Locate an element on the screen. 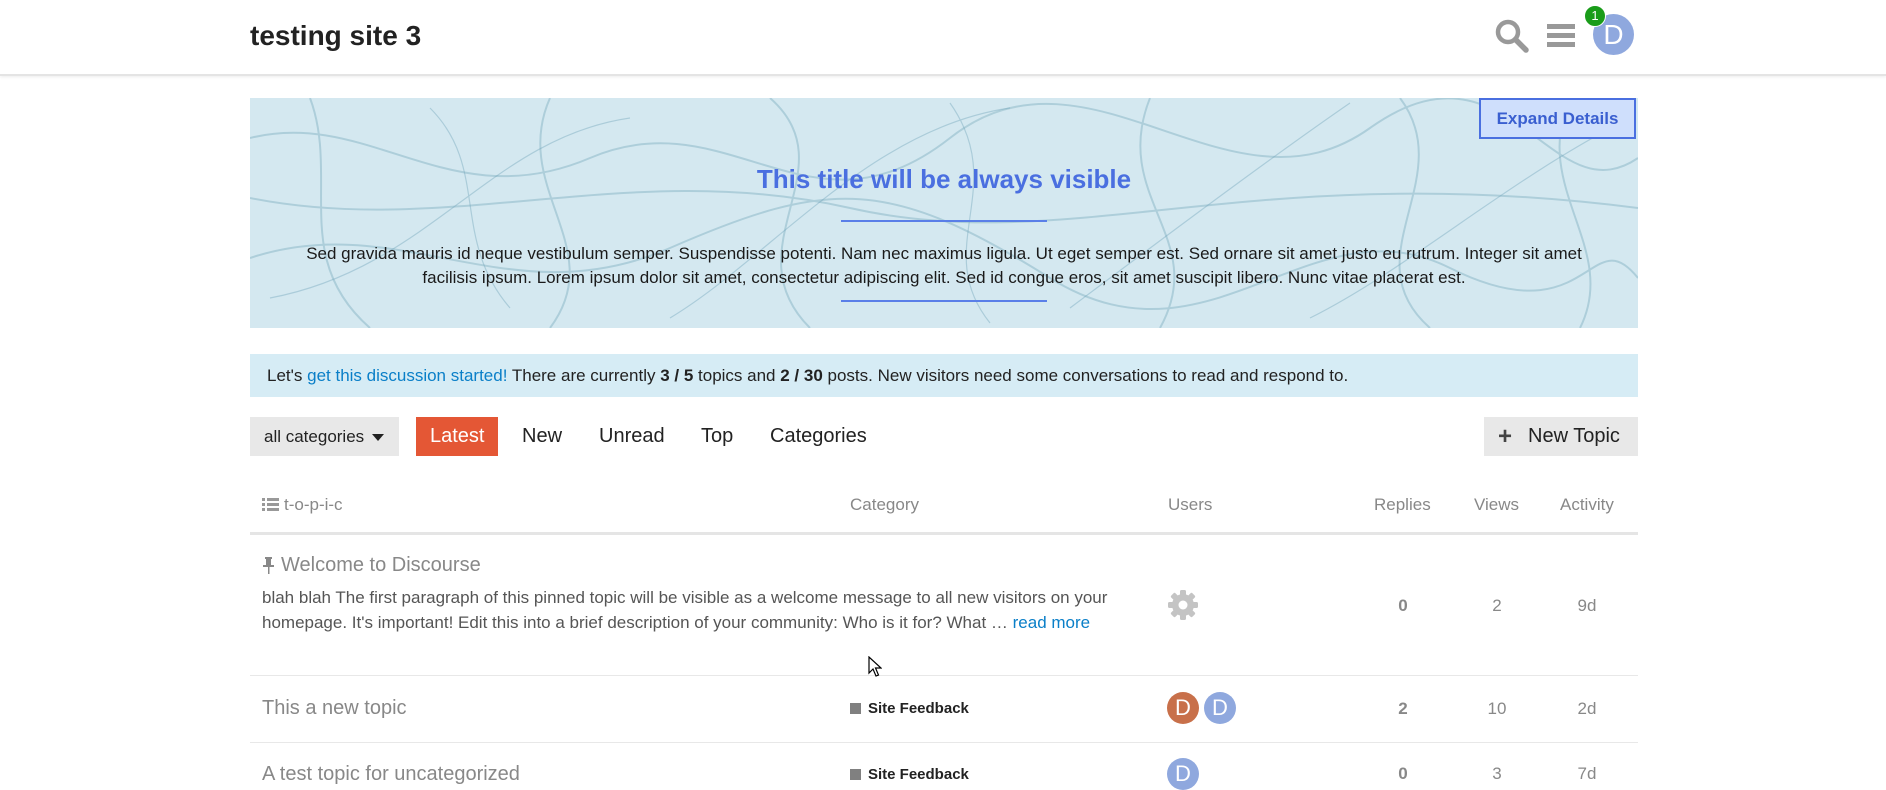  category-dropdown: all categories is located at coordinates (324, 436).